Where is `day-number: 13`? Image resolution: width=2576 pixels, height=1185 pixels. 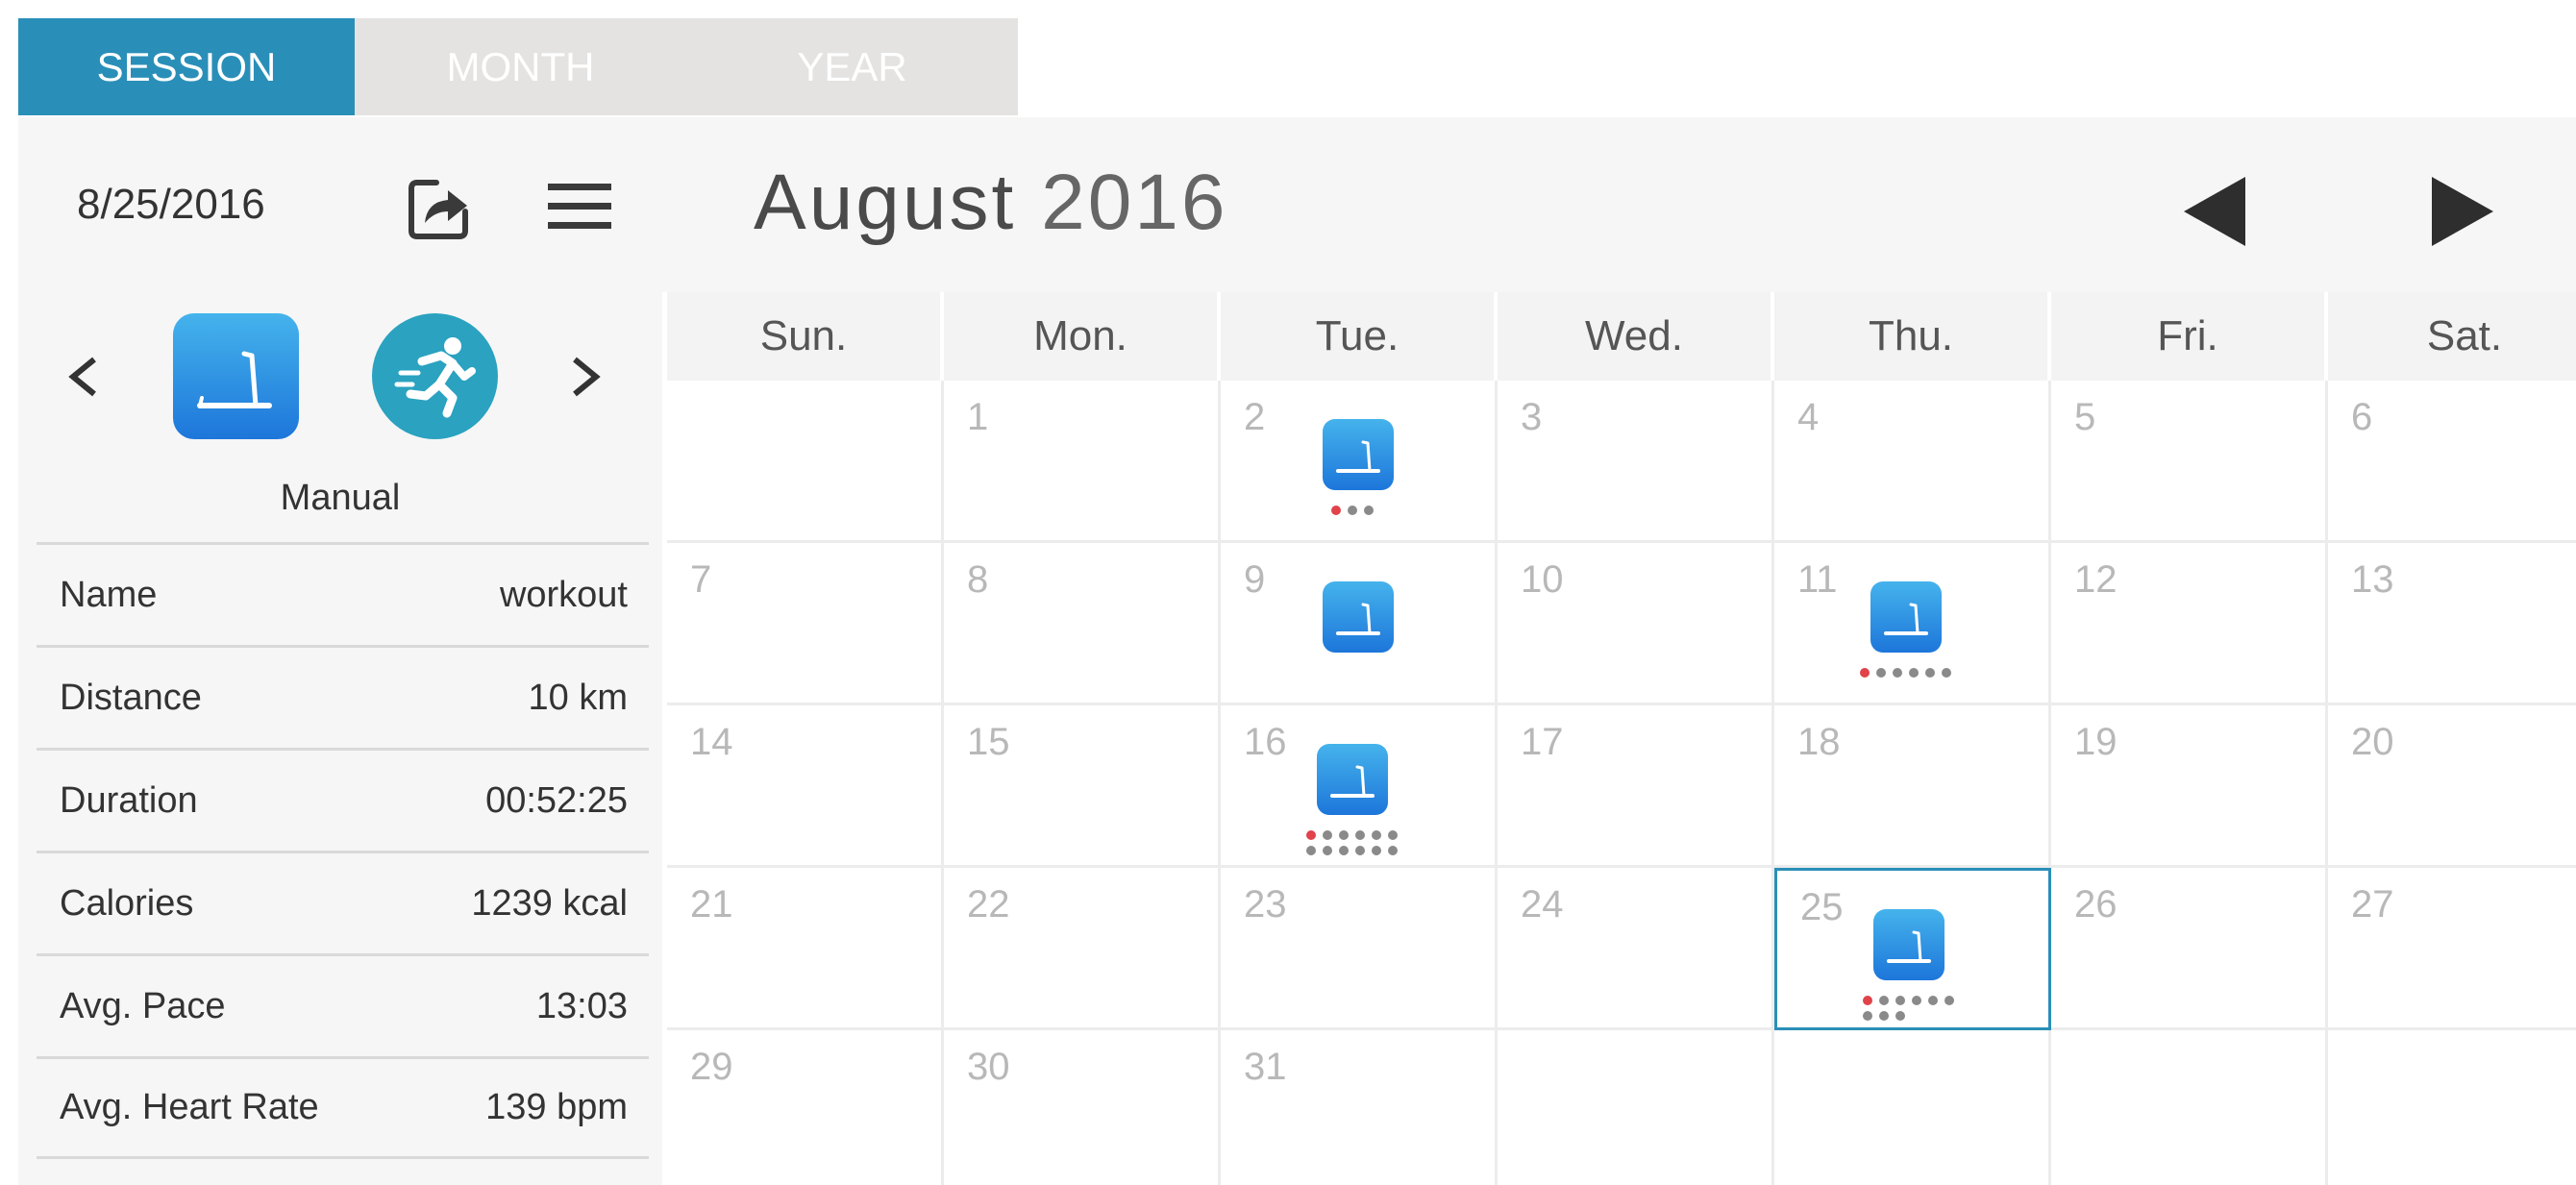
day-number: 13 is located at coordinates (2372, 579).